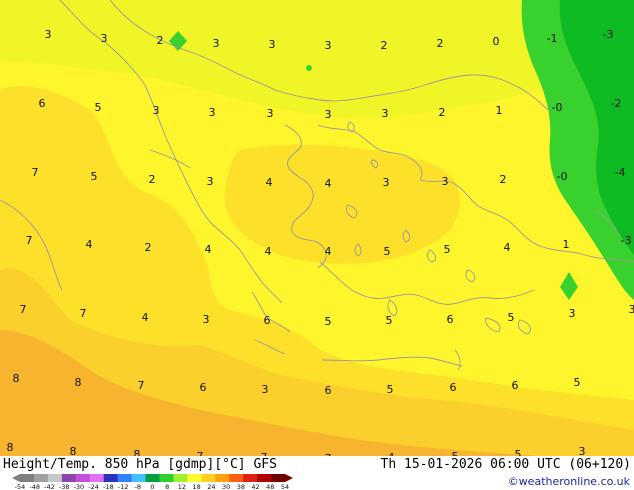 This screenshot has width=634, height=490. Describe the element at coordinates (496, 41) in the screenshot. I see `temperature-label: 0` at that location.